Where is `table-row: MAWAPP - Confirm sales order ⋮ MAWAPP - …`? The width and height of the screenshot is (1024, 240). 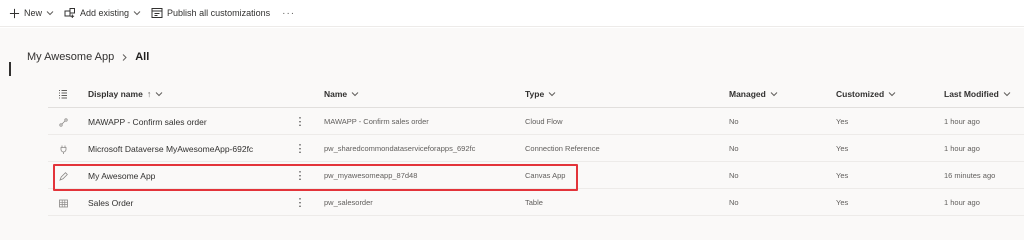
table-row: MAWAPP - Confirm sales order ⋮ MAWAPP - … is located at coordinates (536, 121).